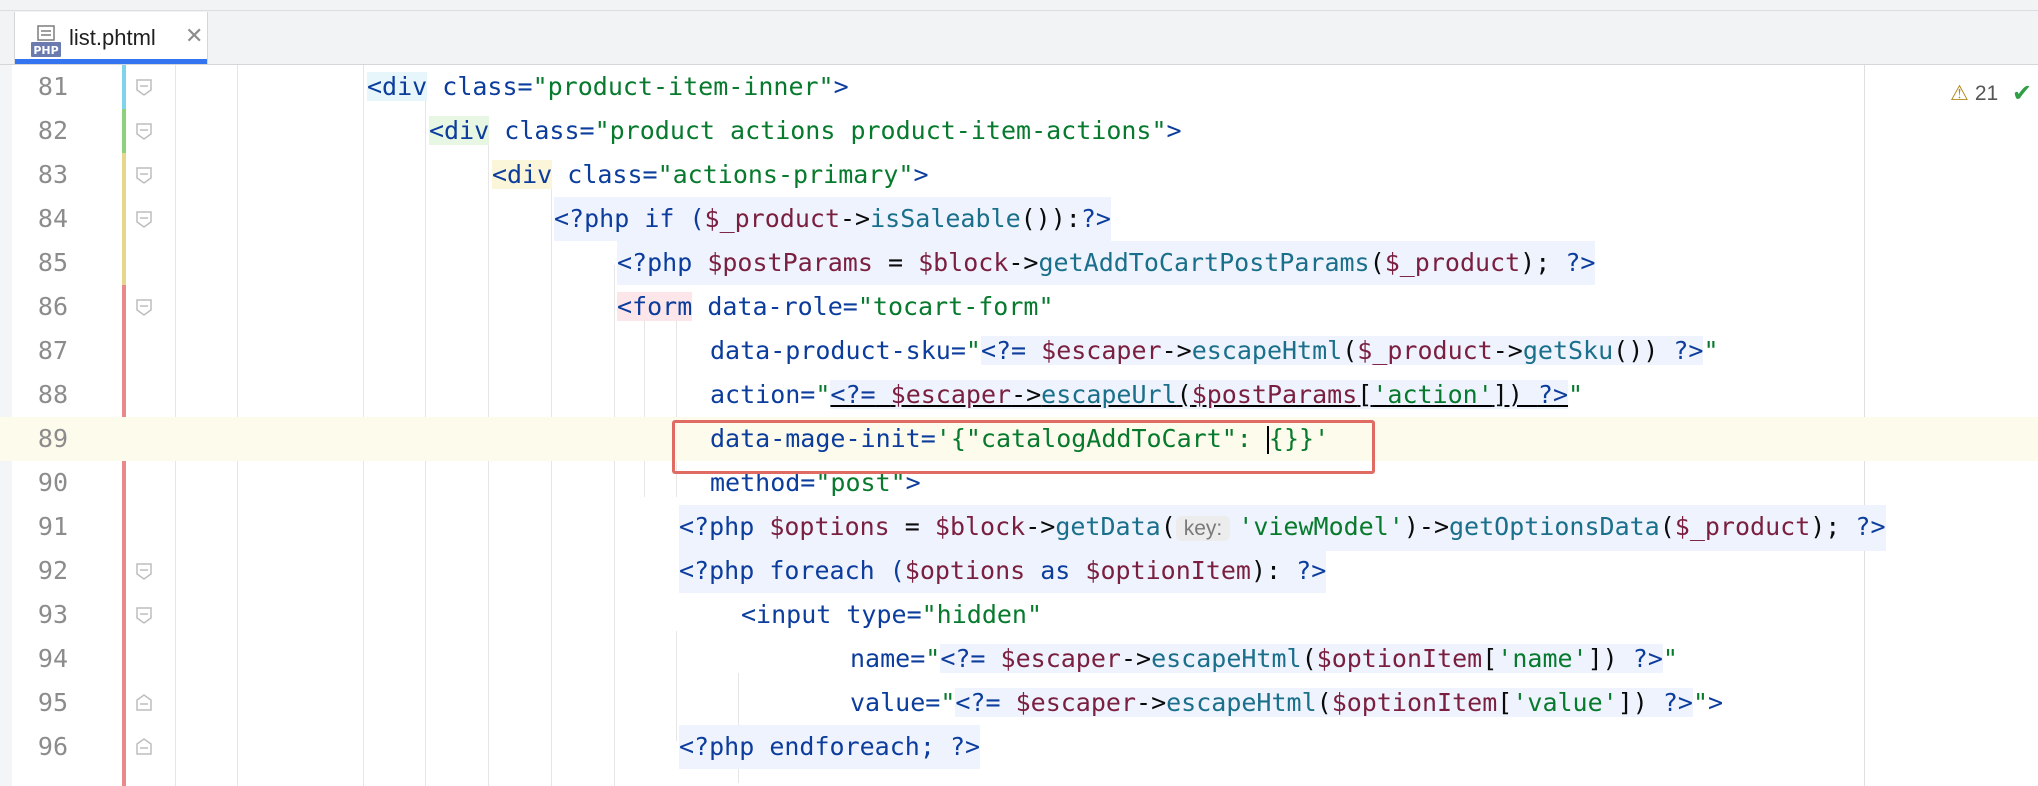 The image size is (2038, 786). Describe the element at coordinates (608, 86) in the screenshot. I see `code-text: <div class="product-item-inner">` at that location.